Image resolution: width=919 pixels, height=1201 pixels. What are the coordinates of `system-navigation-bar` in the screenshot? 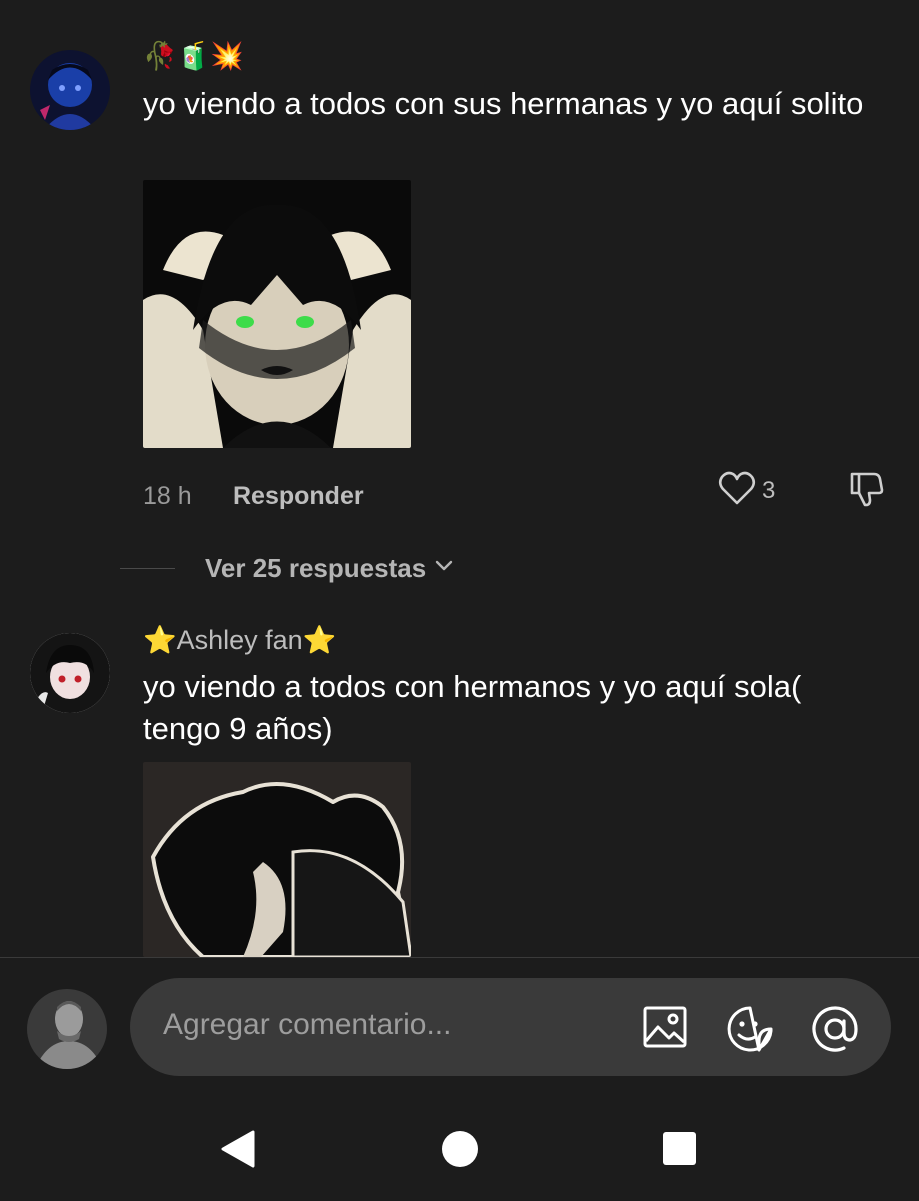 It's located at (459, 1154).